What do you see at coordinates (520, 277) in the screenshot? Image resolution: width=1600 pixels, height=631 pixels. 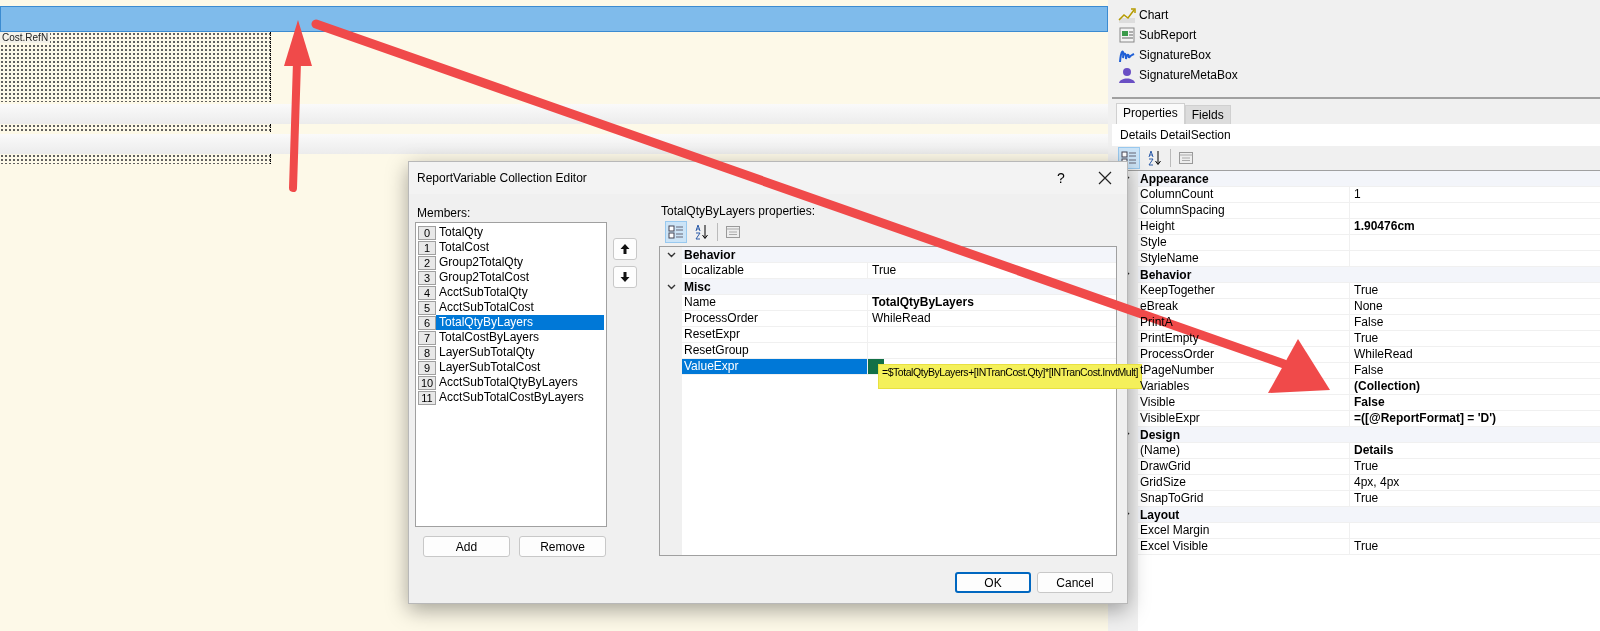 I see `member-item: Group2TotalCost` at bounding box center [520, 277].